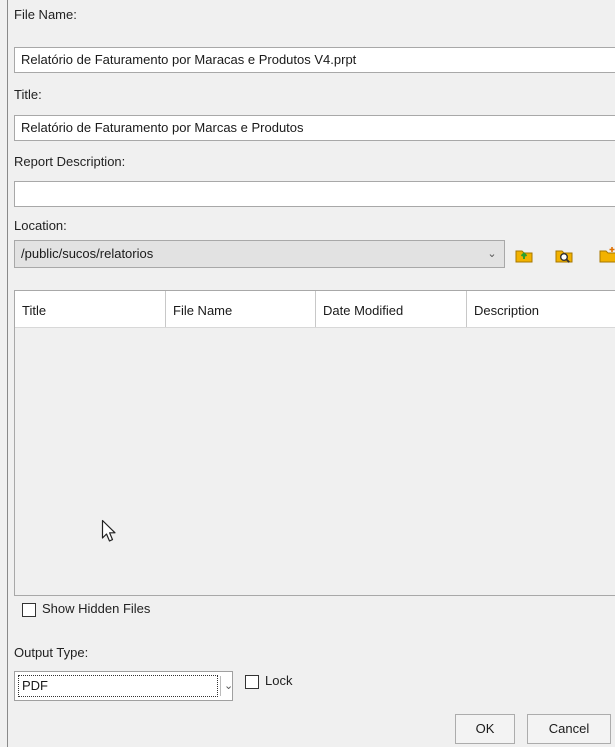 This screenshot has height=747, width=615. Describe the element at coordinates (524, 255) in the screenshot. I see `folder-up-icon` at that location.